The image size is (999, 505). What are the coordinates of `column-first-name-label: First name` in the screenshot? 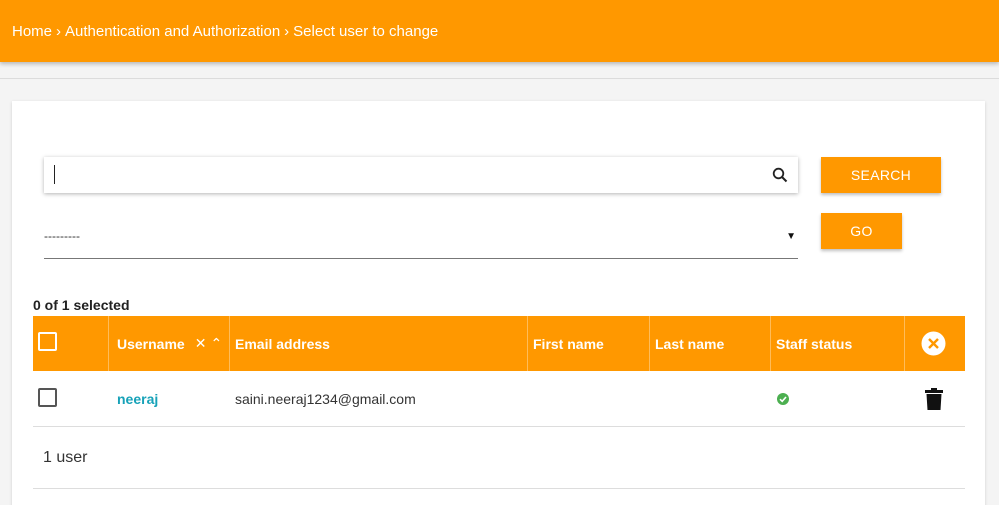 It's located at (568, 343).